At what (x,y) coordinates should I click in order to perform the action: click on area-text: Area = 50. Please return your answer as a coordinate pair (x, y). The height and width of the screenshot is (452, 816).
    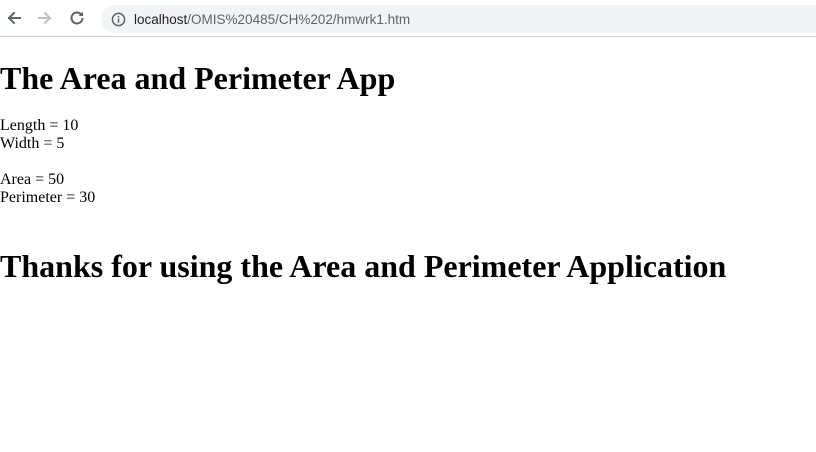
    Looking at the image, I should click on (32, 179).